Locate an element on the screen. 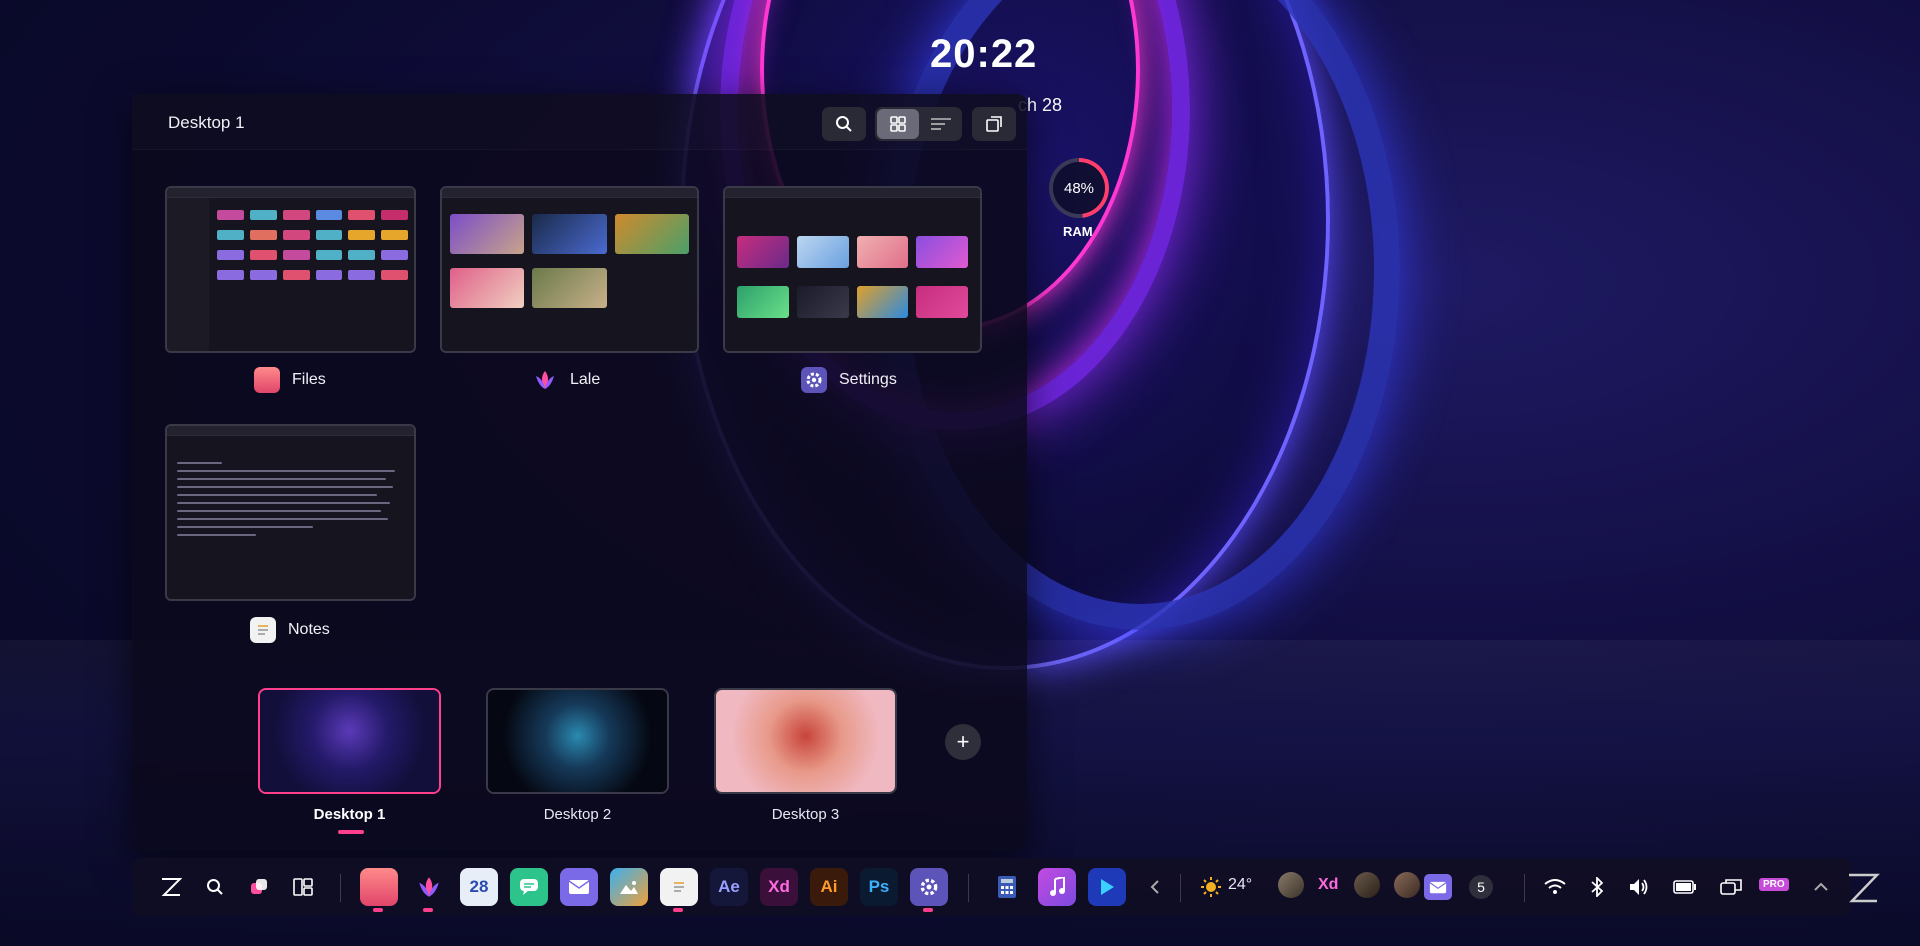  expand-button is located at coordinates (994, 124).